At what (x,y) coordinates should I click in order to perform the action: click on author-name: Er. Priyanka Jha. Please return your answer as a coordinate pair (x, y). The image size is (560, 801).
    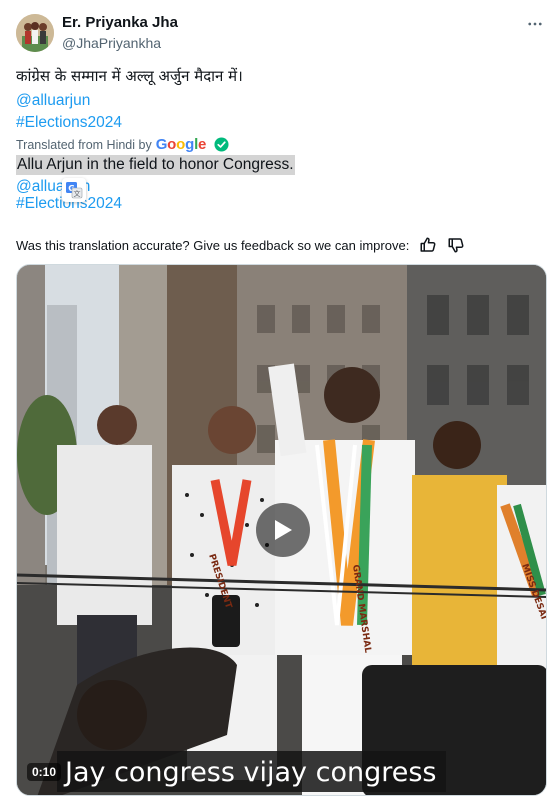
    Looking at the image, I should click on (120, 22).